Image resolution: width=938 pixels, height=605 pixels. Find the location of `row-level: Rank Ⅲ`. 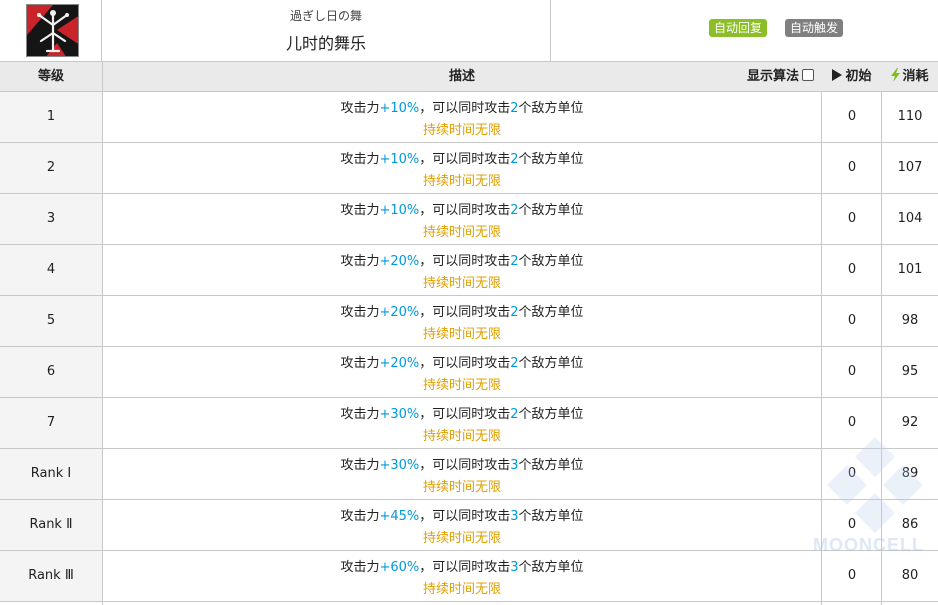

row-level: Rank Ⅲ is located at coordinates (51, 576).